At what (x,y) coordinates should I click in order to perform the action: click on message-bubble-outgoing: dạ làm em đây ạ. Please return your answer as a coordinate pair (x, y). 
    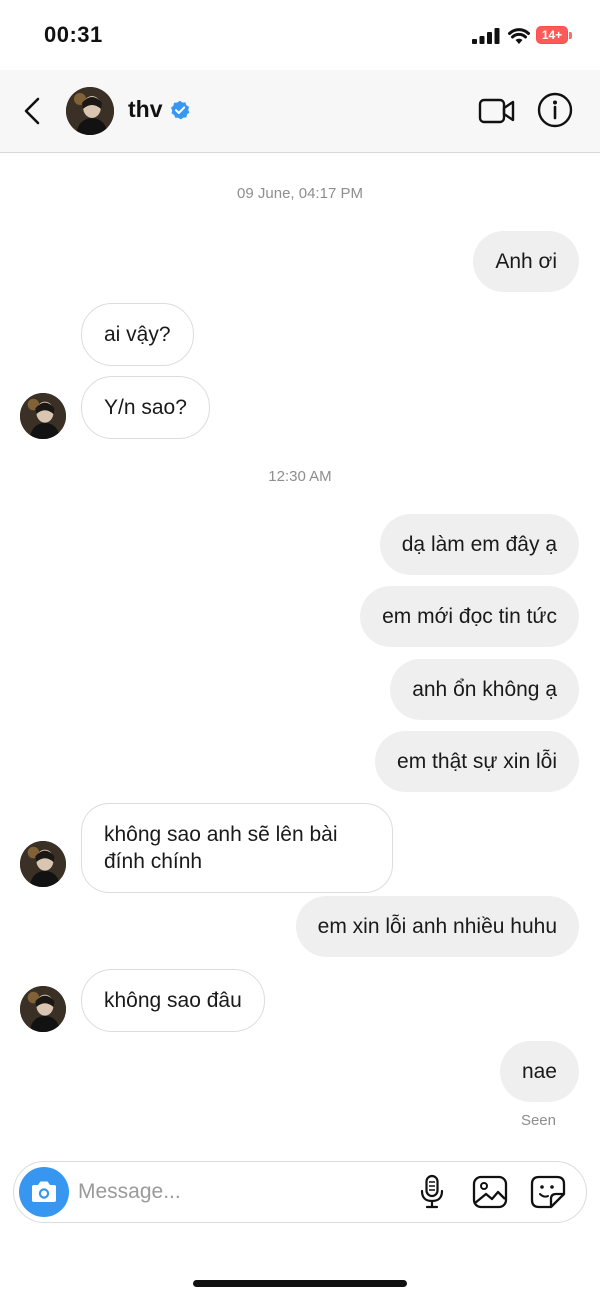
    Looking at the image, I should click on (479, 544).